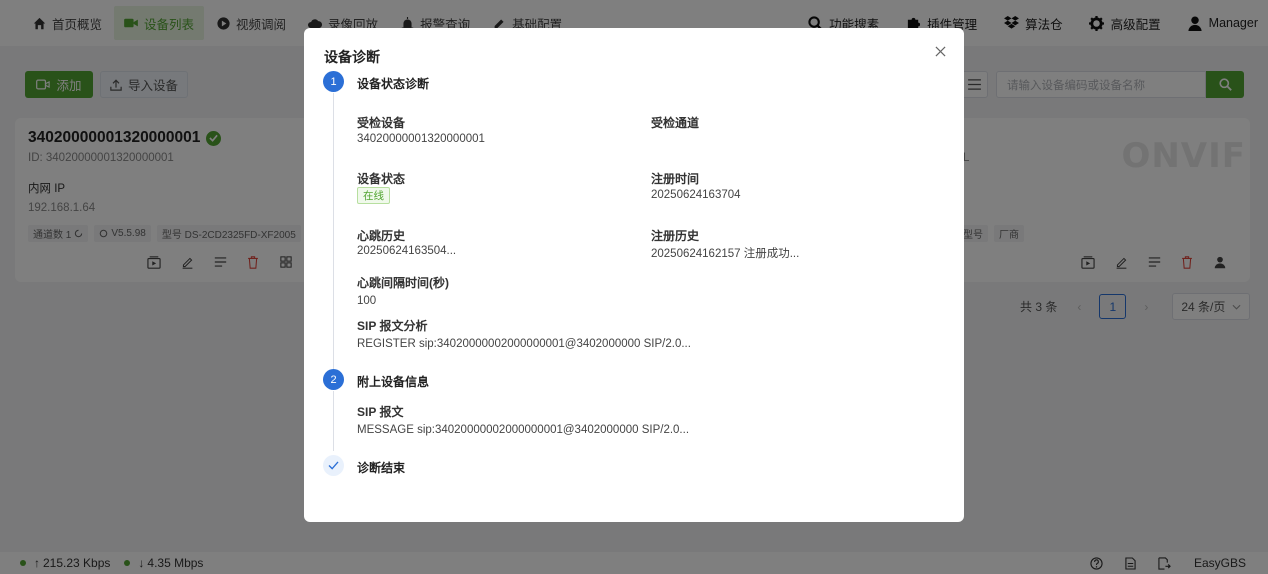 The image size is (1268, 574). I want to click on step-1-number: 1, so click(333, 81).